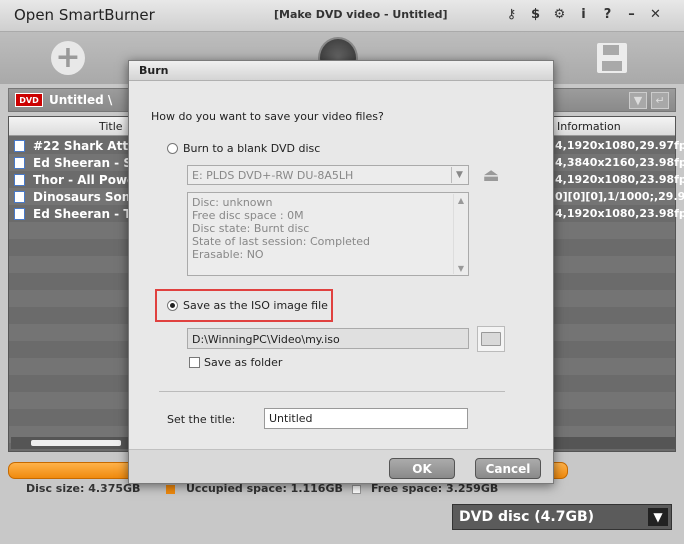  Describe the element at coordinates (589, 126) in the screenshot. I see `column-header-information: Information` at that location.